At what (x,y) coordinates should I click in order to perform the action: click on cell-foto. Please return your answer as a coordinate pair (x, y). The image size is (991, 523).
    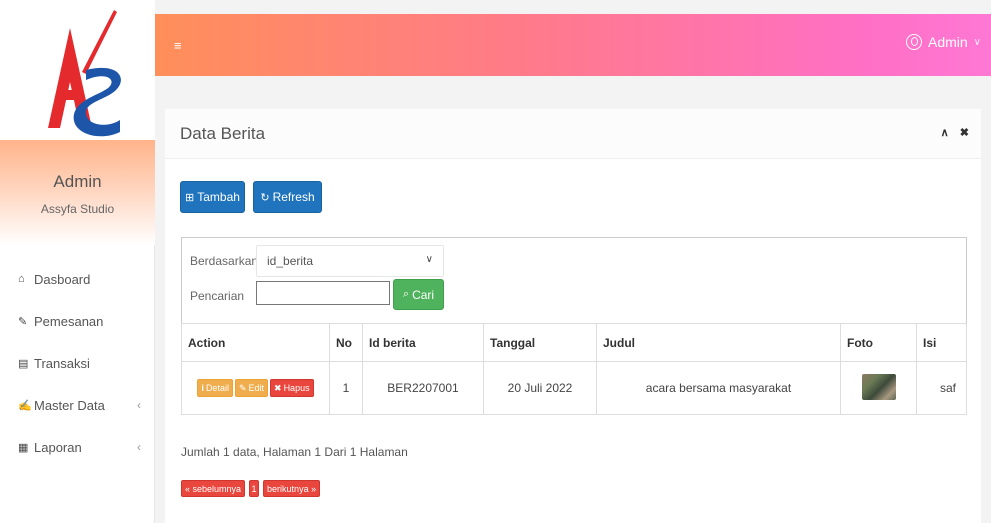
    Looking at the image, I should click on (878, 388).